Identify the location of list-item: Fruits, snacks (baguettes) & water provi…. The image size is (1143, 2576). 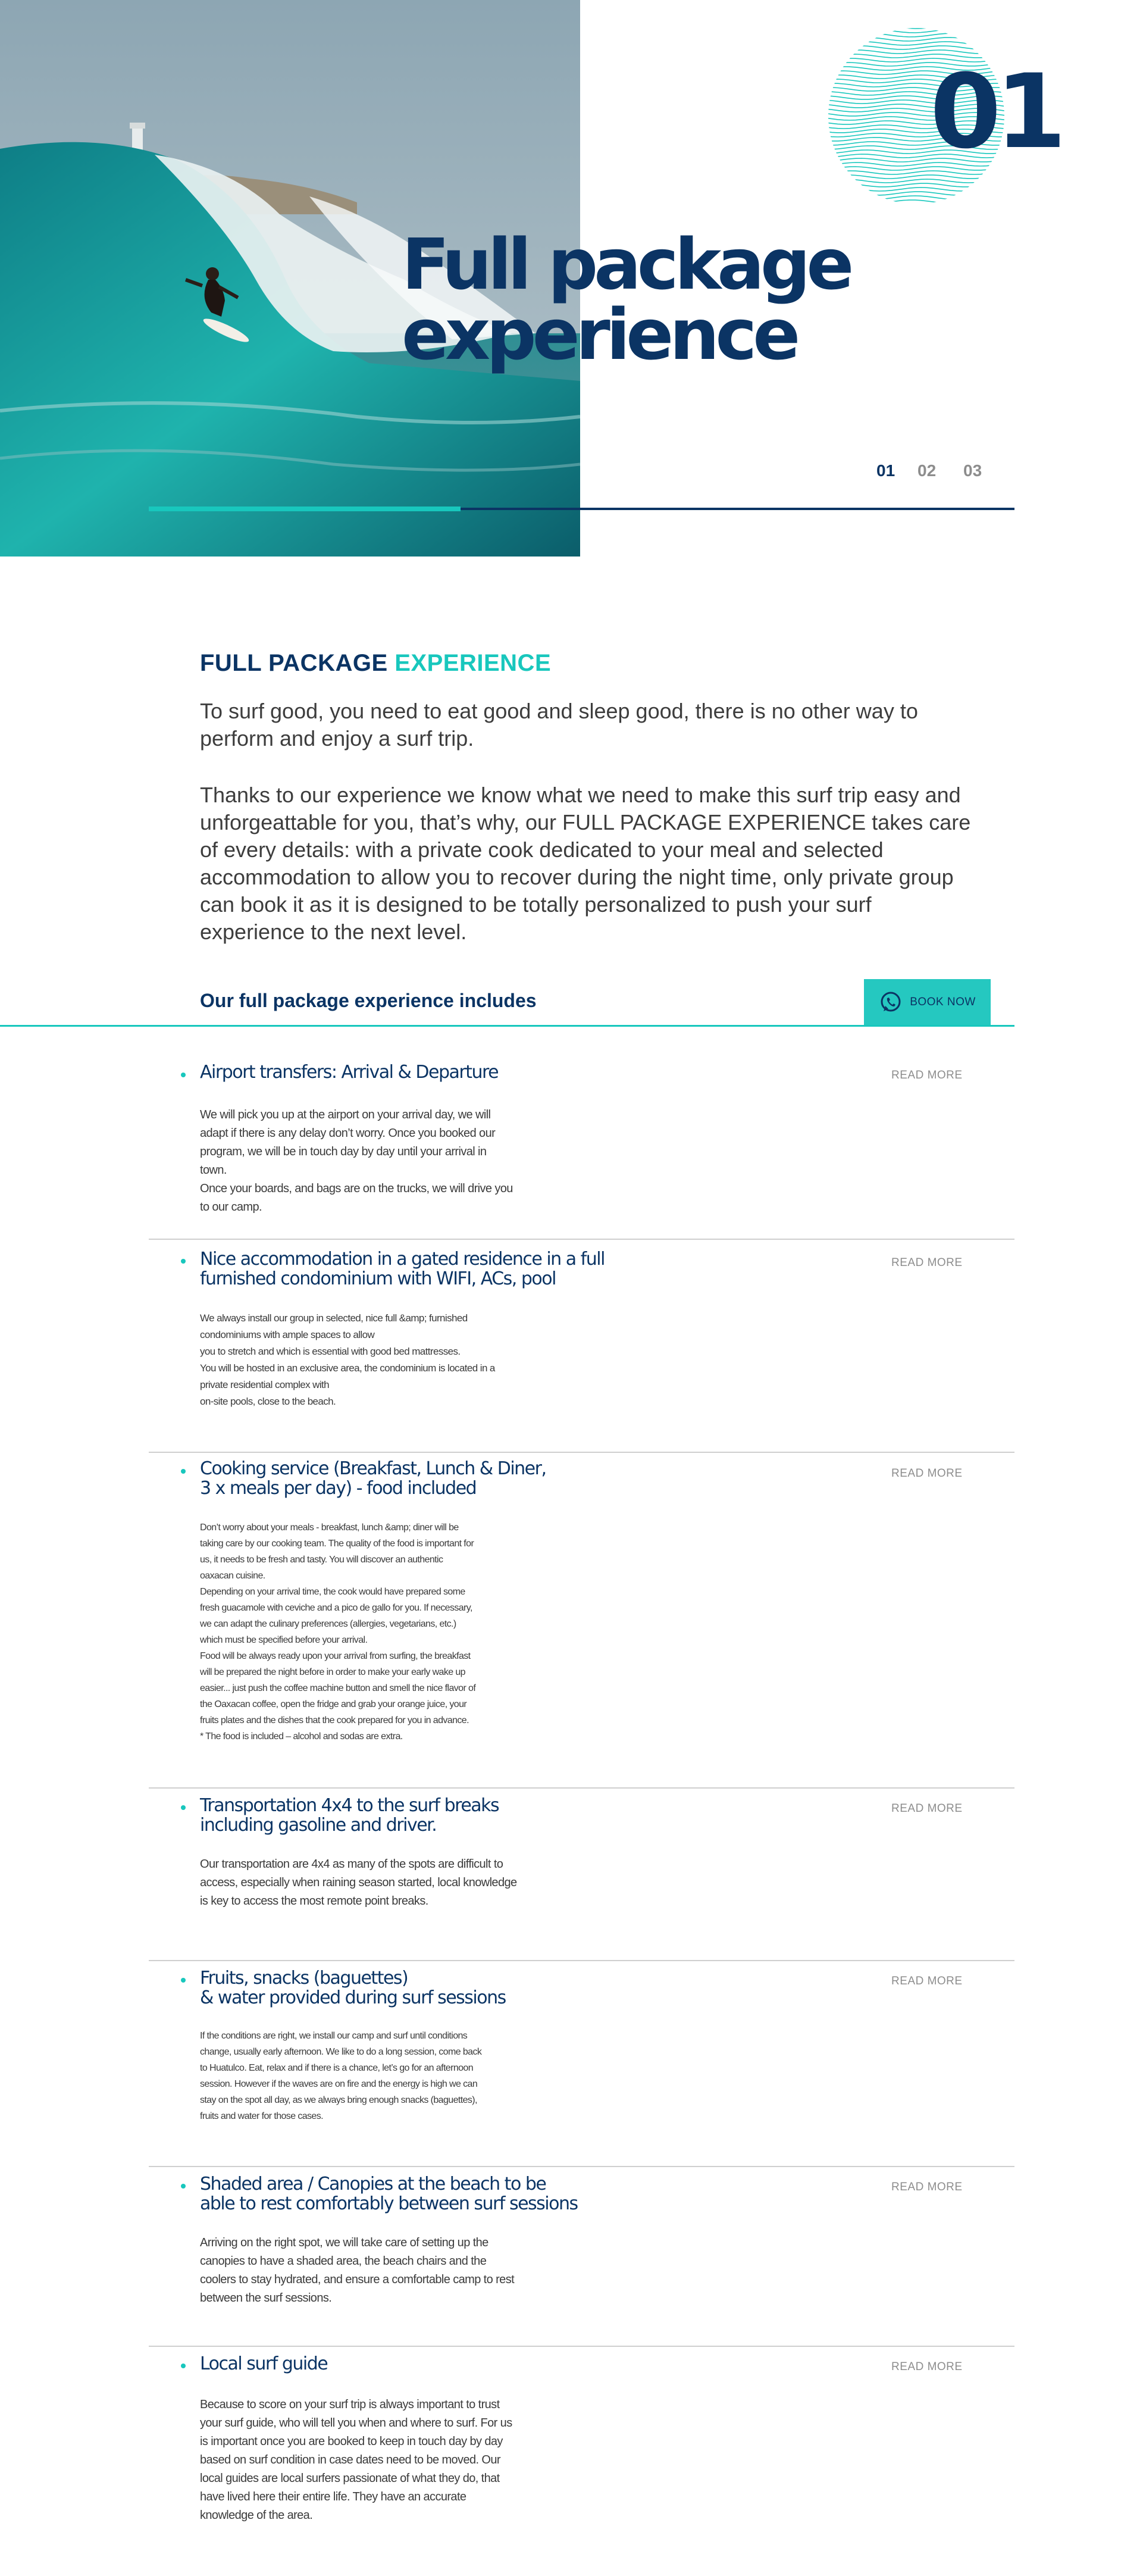
(581, 2064).